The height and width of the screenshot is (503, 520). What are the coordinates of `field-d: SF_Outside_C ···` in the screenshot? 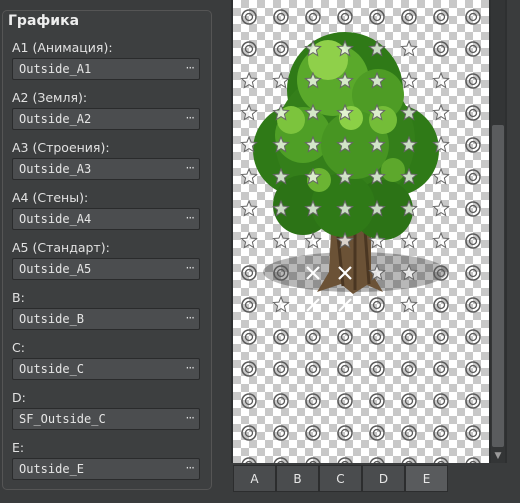 It's located at (106, 419).